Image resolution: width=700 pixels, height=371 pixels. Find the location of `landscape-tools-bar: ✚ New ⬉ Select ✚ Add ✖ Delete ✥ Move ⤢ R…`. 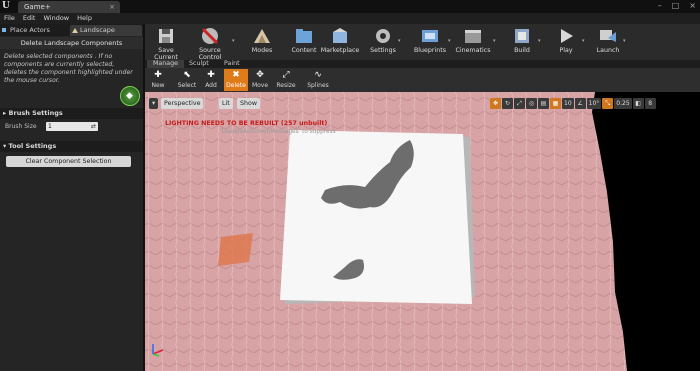

landscape-tools-bar: ✚ New ⬉ Select ✚ Add ✖ Delete ✥ Move ⤢ R… is located at coordinates (422, 80).